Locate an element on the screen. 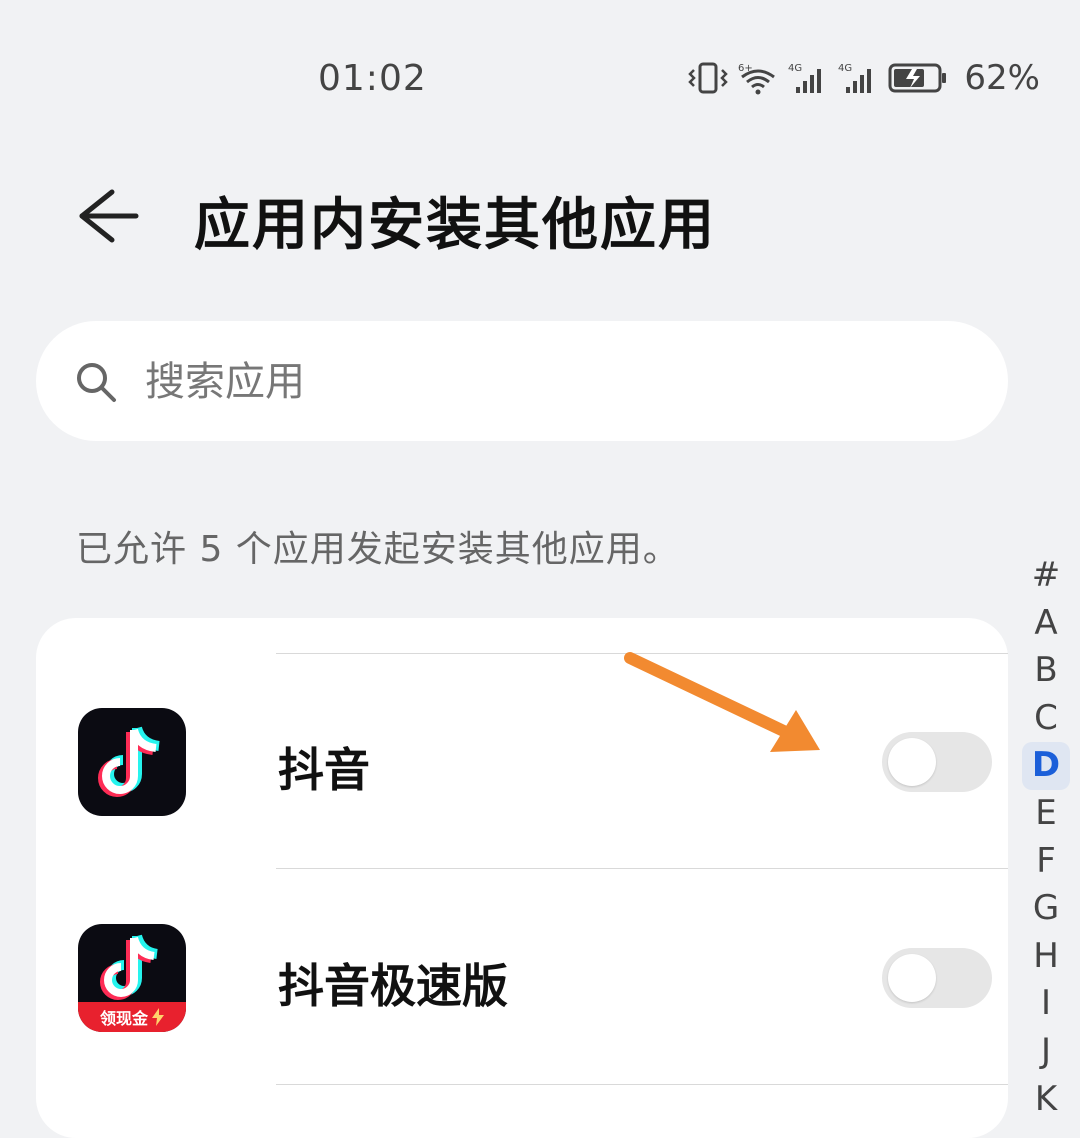  status-bar: 01:02 6+ 4G 4G 62% is located at coordinates (540, 75).